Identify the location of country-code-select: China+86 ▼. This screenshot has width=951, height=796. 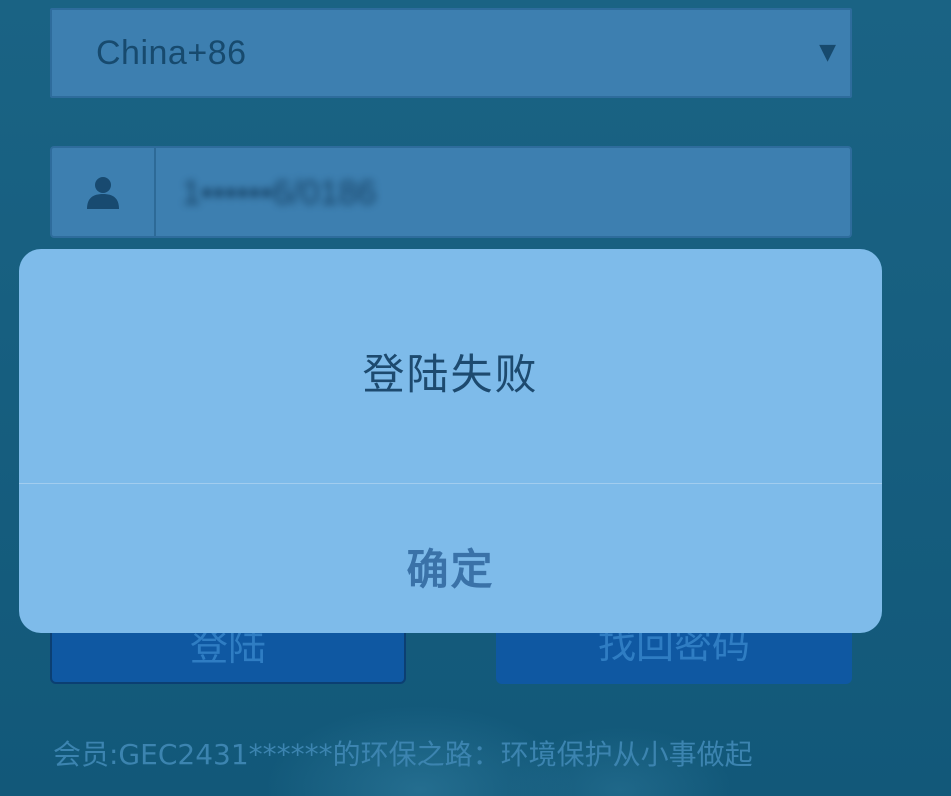
(451, 53).